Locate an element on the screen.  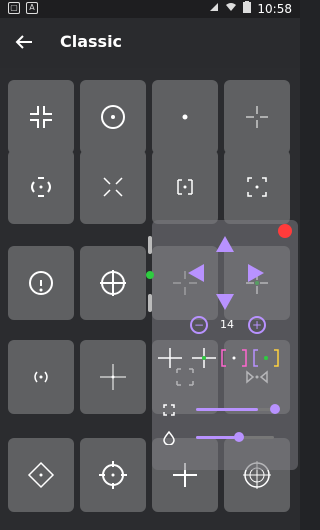
signal-icon is located at coordinates (214, 8).